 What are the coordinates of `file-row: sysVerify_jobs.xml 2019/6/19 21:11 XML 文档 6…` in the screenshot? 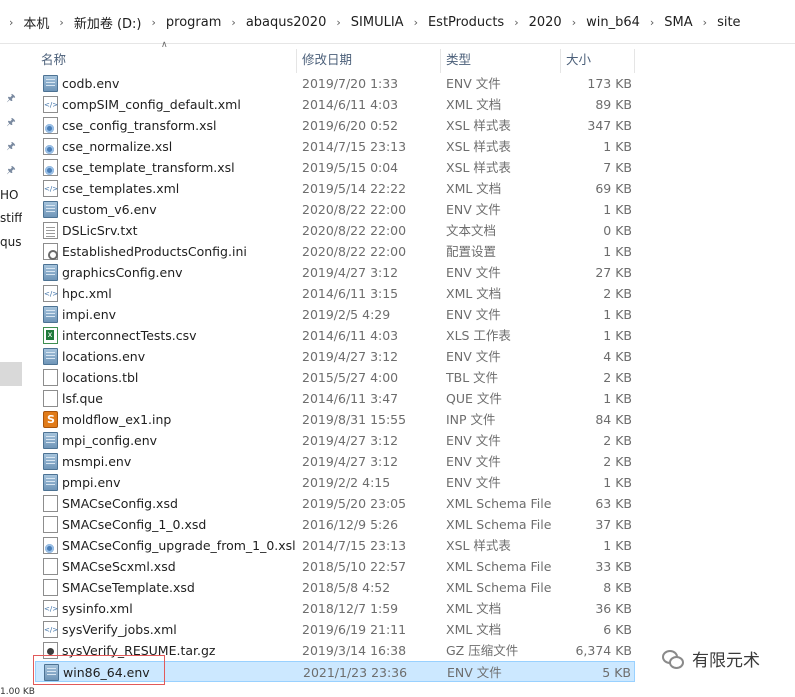 It's located at (335, 629).